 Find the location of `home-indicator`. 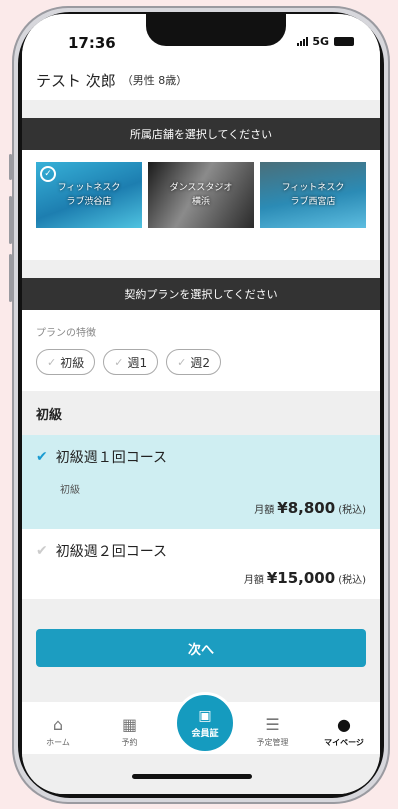

home-indicator is located at coordinates (192, 776).